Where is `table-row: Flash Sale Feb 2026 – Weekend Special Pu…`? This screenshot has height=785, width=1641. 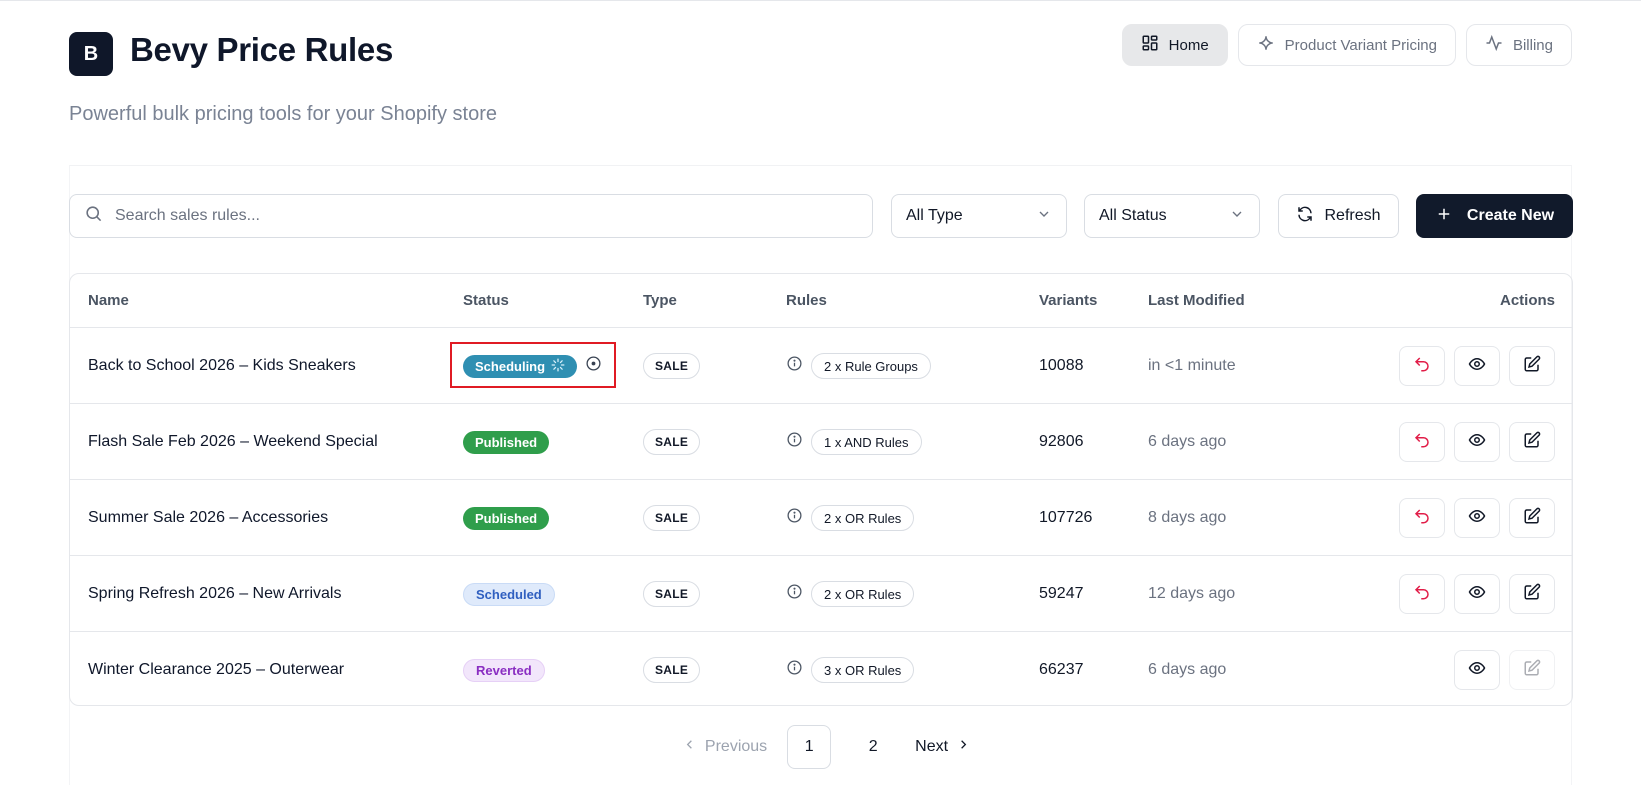
table-row: Flash Sale Feb 2026 – Weekend Special Pu… is located at coordinates (821, 442).